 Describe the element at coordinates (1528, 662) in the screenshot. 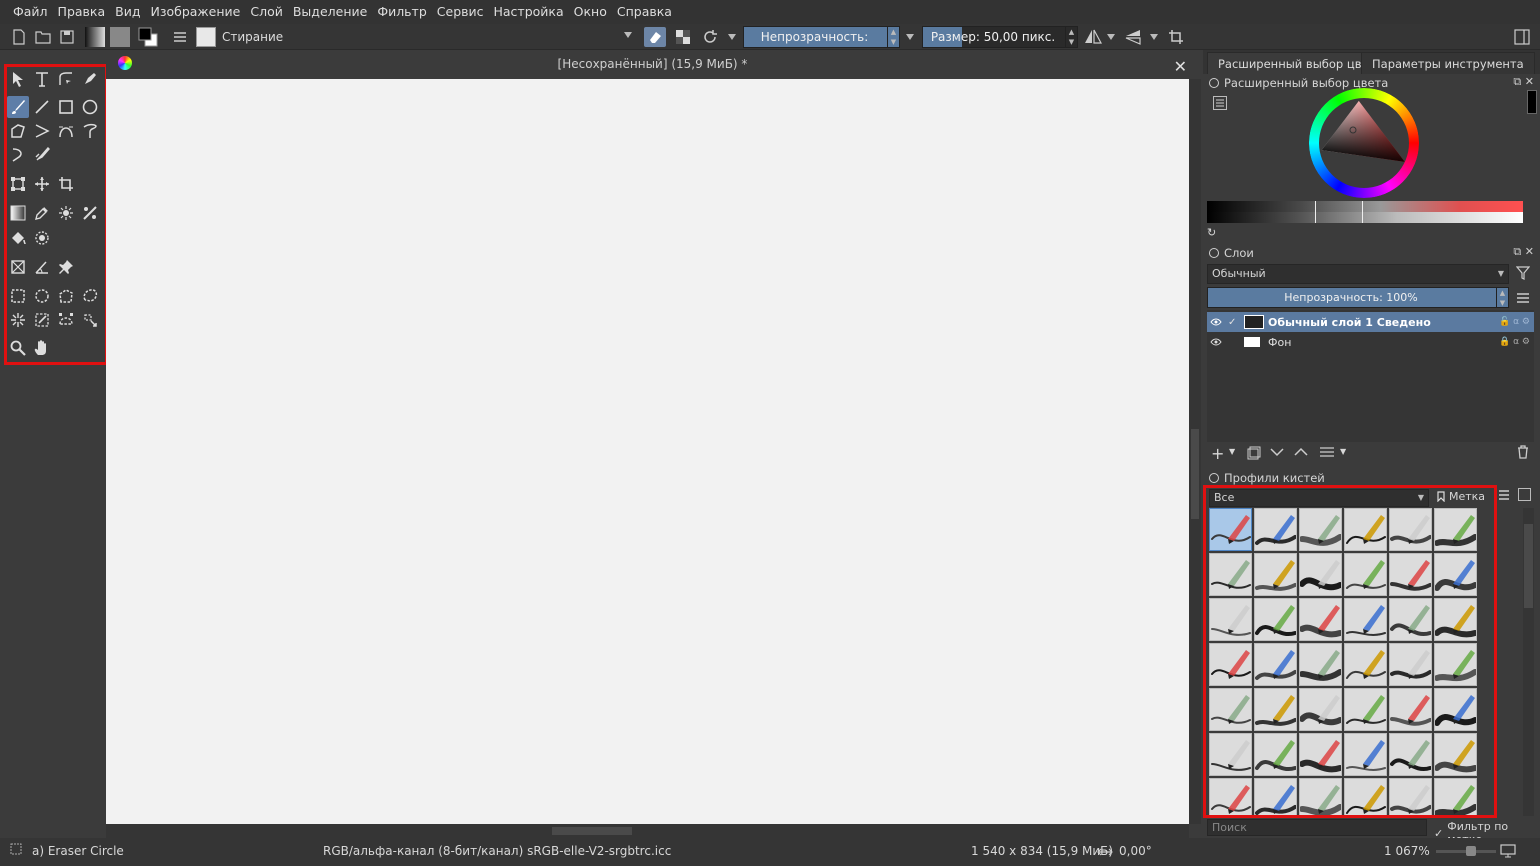

I see `brush-list-scrollbar` at that location.